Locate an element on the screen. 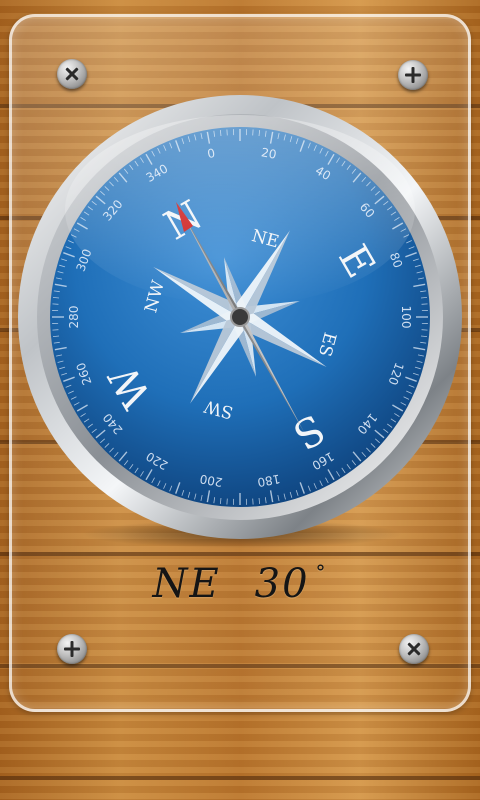 The width and height of the screenshot is (480, 800). heading-degrees: 30 is located at coordinates (282, 584).